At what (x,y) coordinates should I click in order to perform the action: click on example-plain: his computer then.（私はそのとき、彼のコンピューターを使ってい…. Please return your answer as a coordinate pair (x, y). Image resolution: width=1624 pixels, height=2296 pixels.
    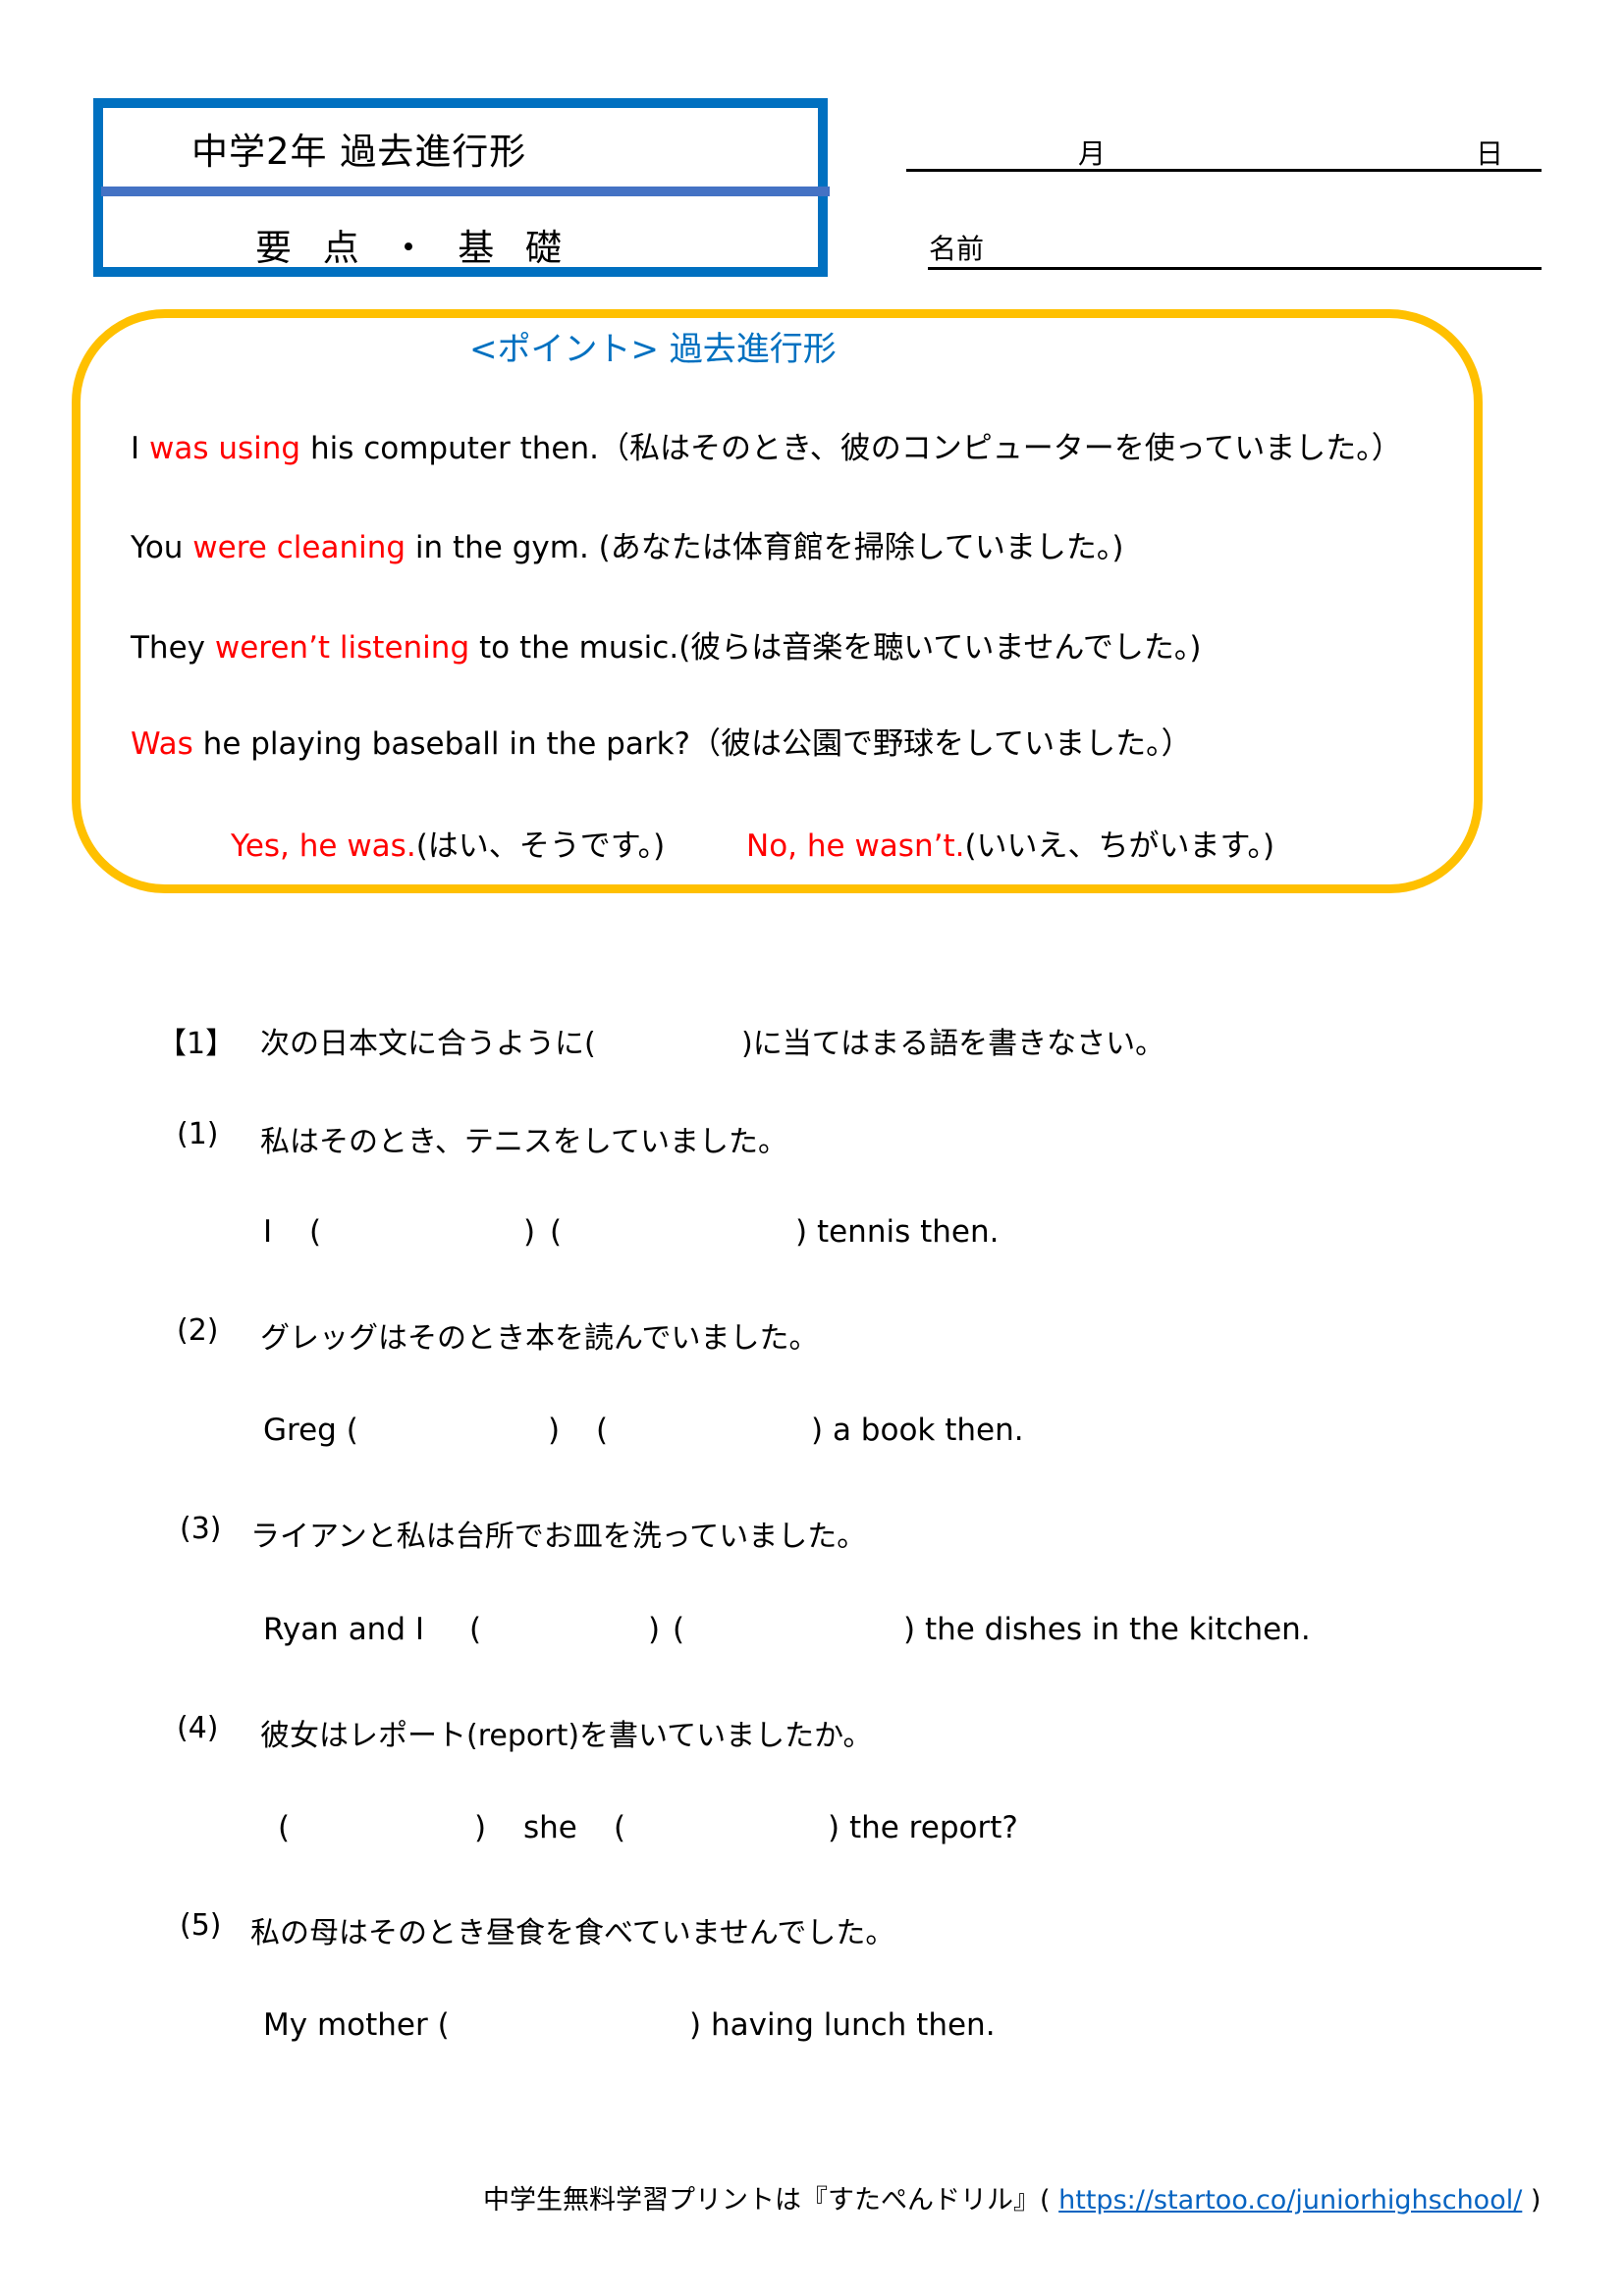
    Looking at the image, I should click on (851, 448).